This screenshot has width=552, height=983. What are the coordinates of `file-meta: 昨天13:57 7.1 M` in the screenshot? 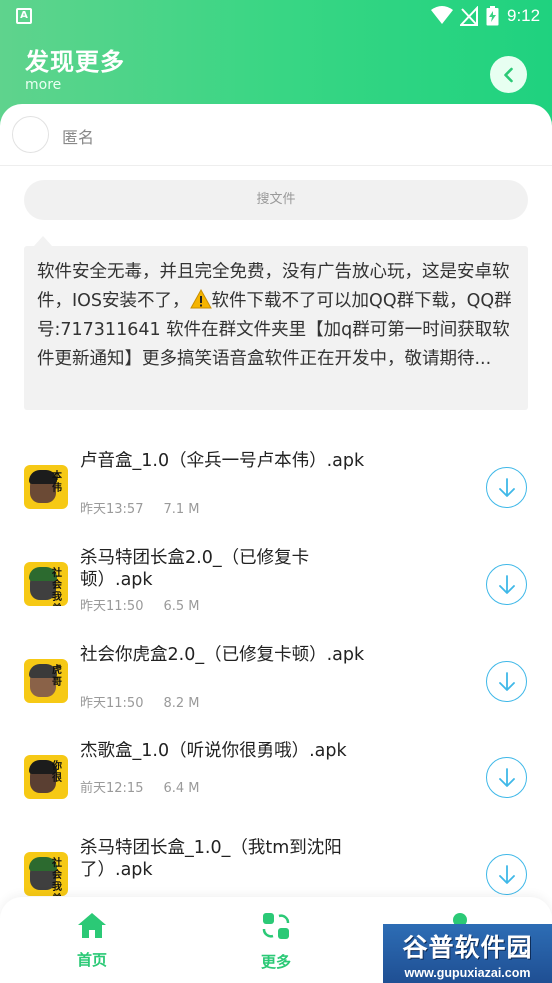 It's located at (140, 507).